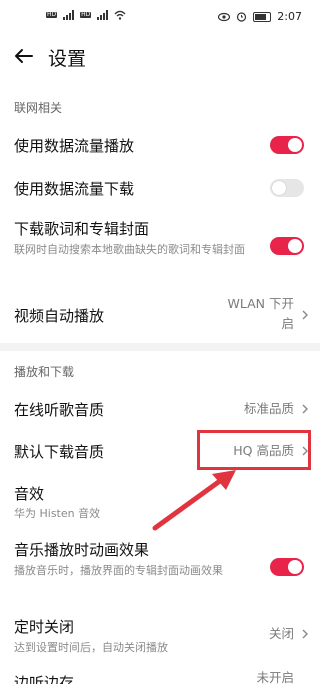 The width and height of the screenshot is (320, 684). I want to click on setting-row-online-quality: 在线听歌音质 标准品质, so click(160, 410).